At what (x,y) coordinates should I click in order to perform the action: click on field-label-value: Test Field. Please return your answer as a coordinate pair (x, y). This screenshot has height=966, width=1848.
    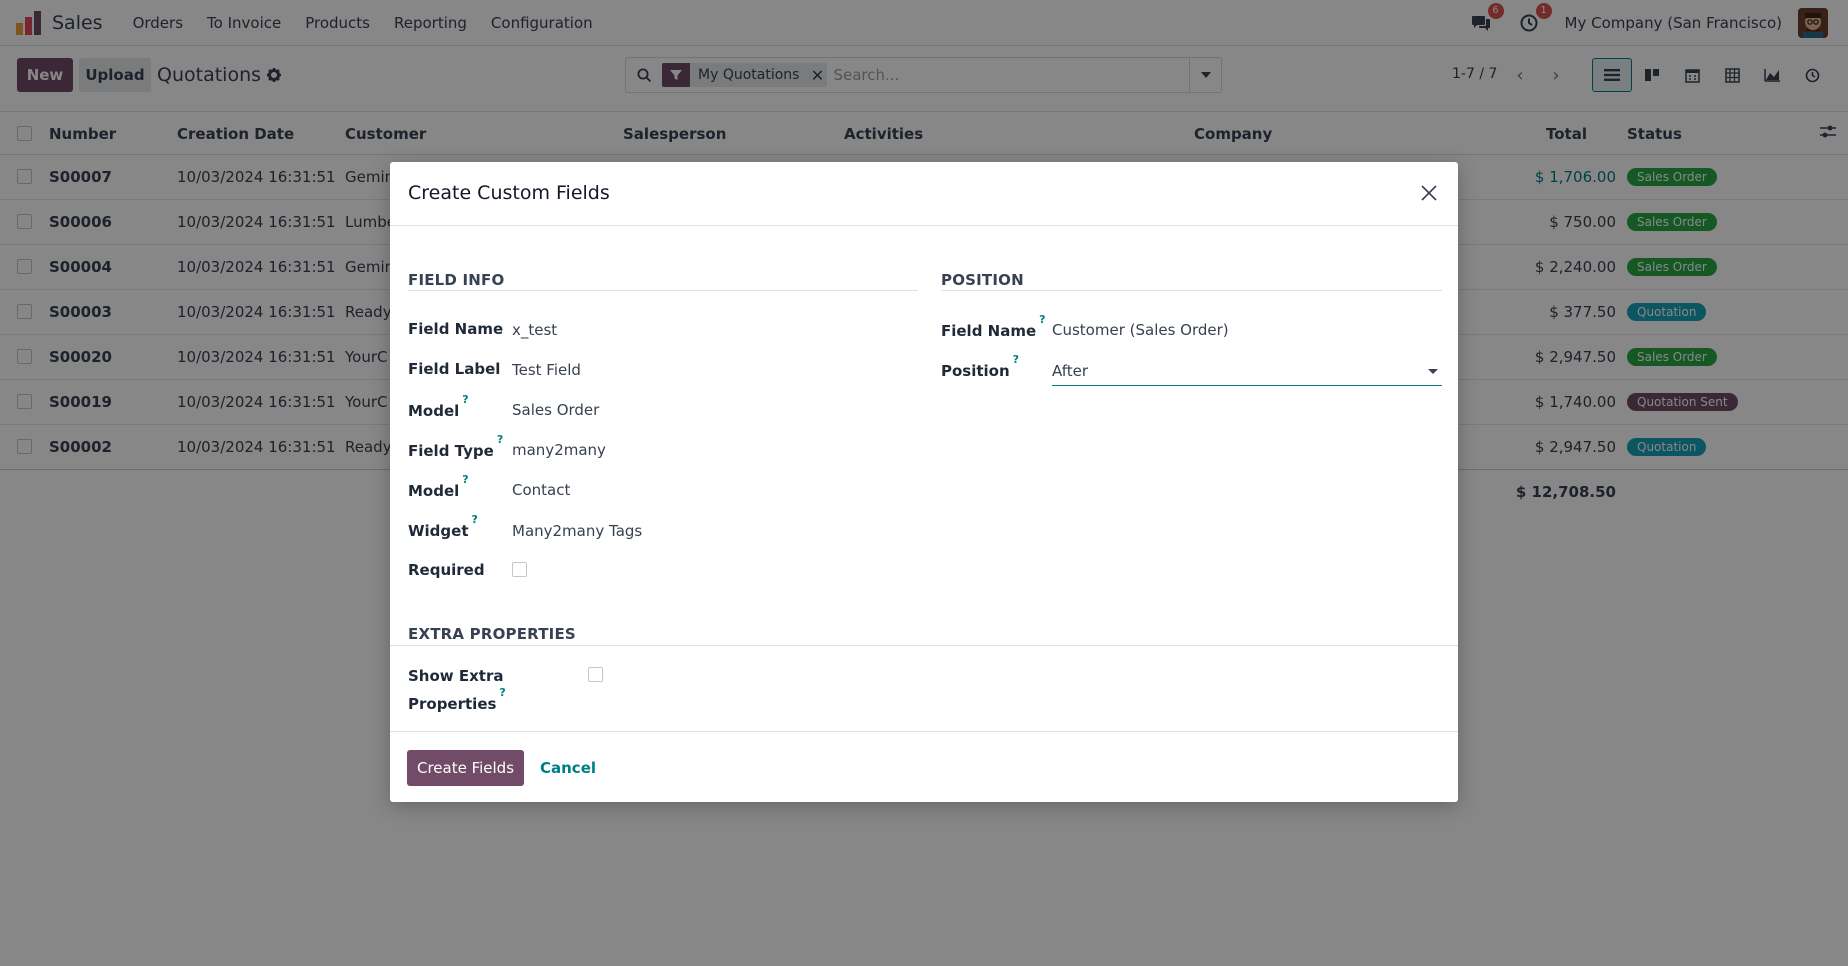
    Looking at the image, I should click on (546, 370).